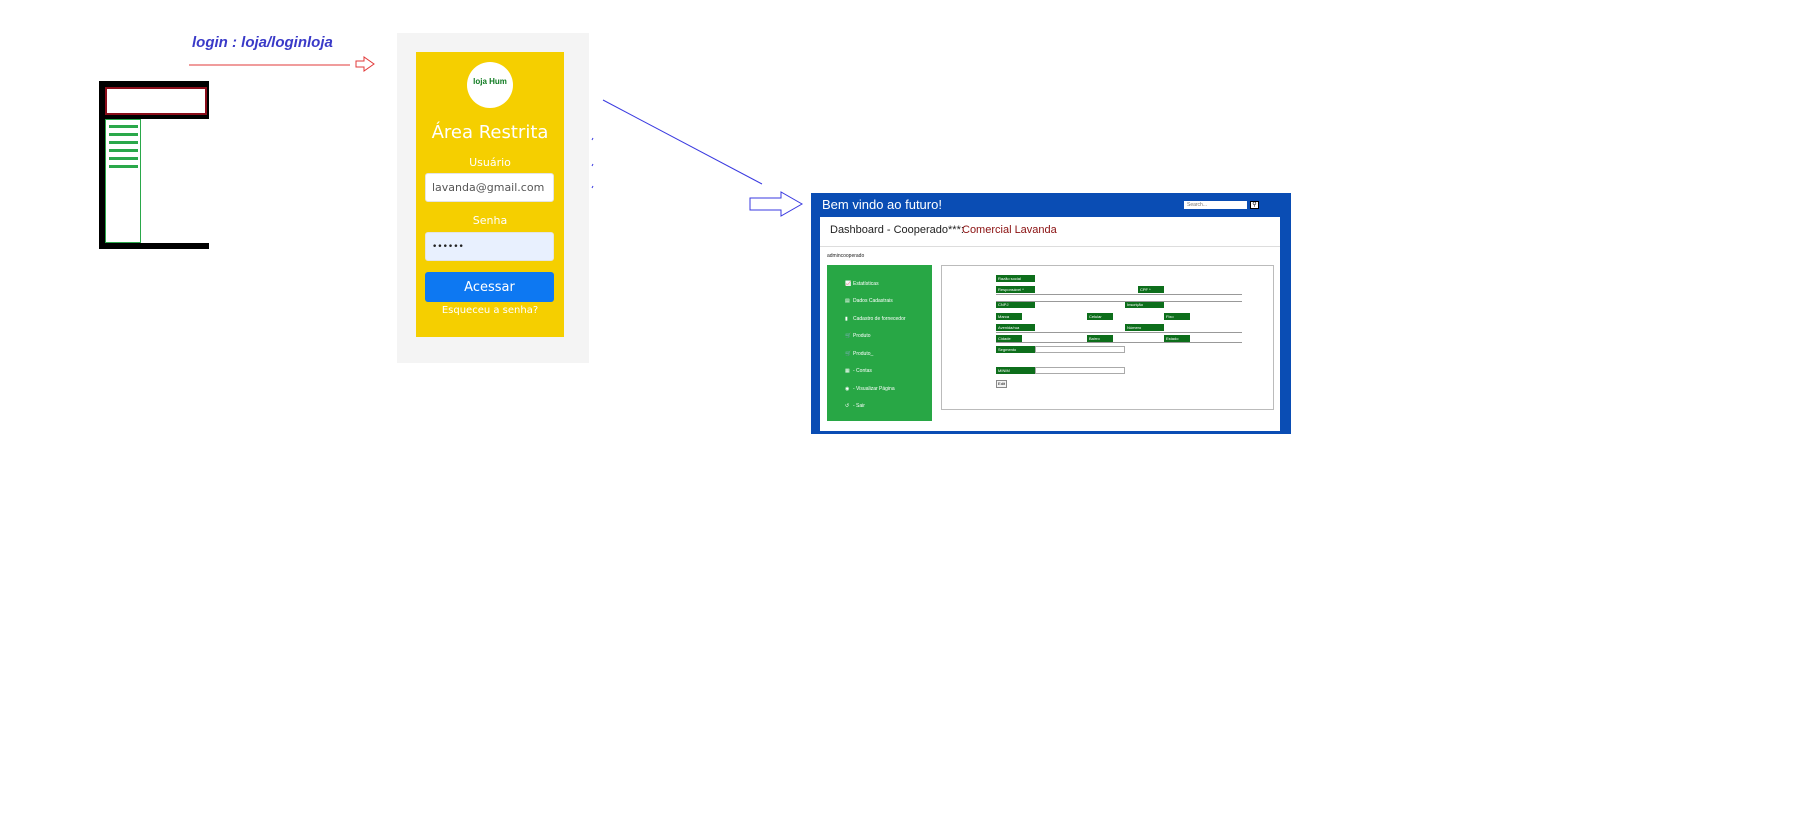 The image size is (1805, 830). Describe the element at coordinates (1015, 278) in the screenshot. I see `field-label: Razão social` at that location.